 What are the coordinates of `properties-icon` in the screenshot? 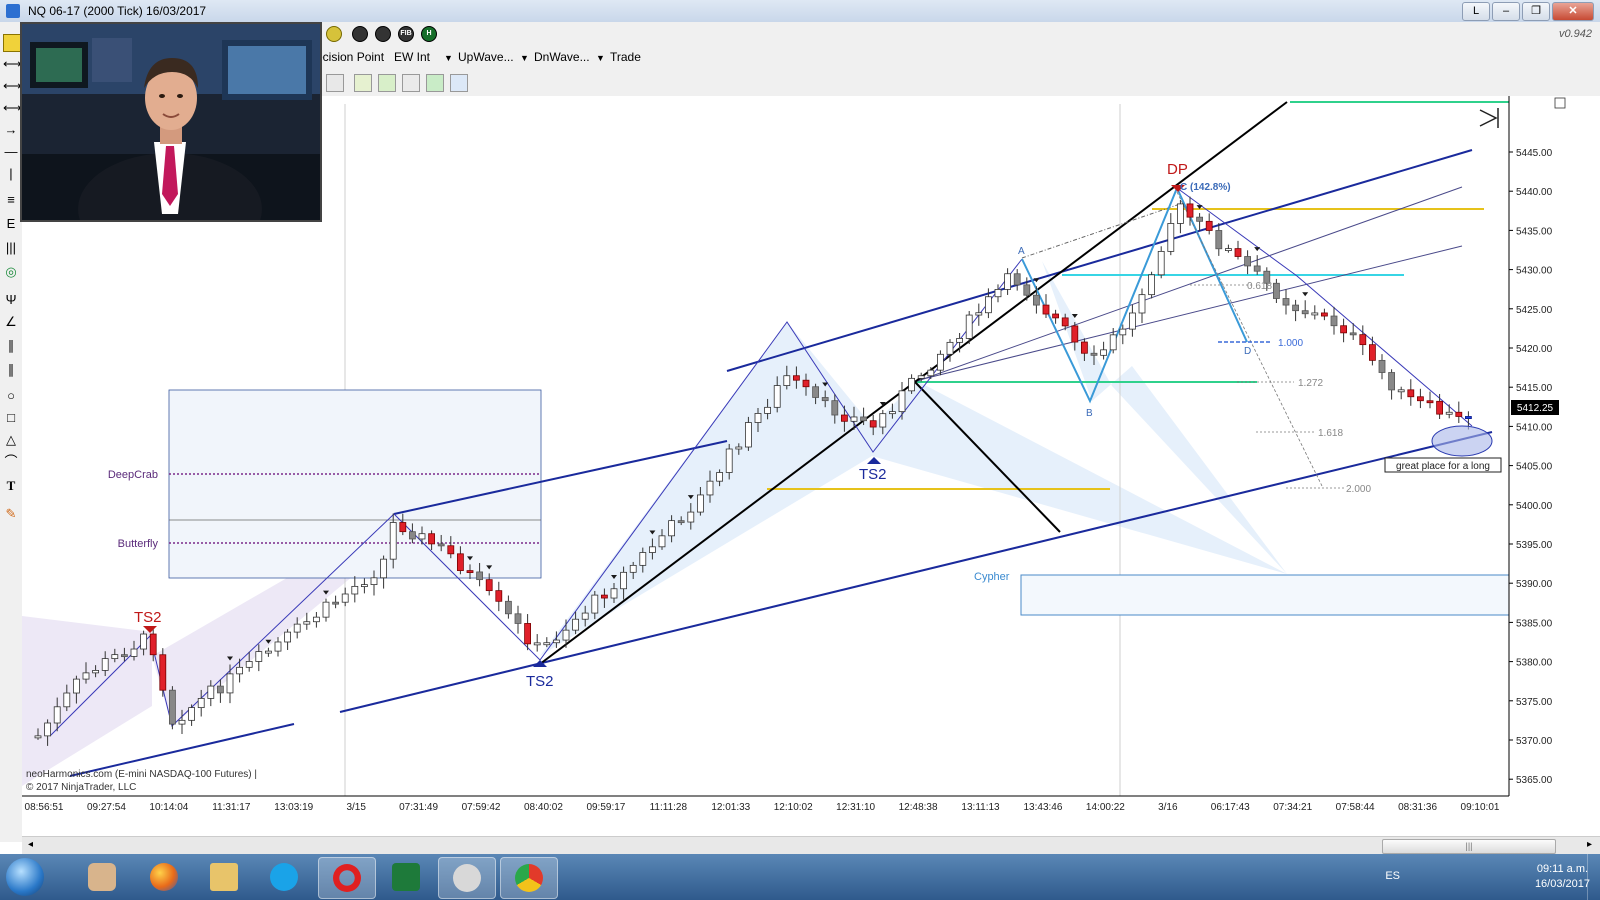 It's located at (459, 83).